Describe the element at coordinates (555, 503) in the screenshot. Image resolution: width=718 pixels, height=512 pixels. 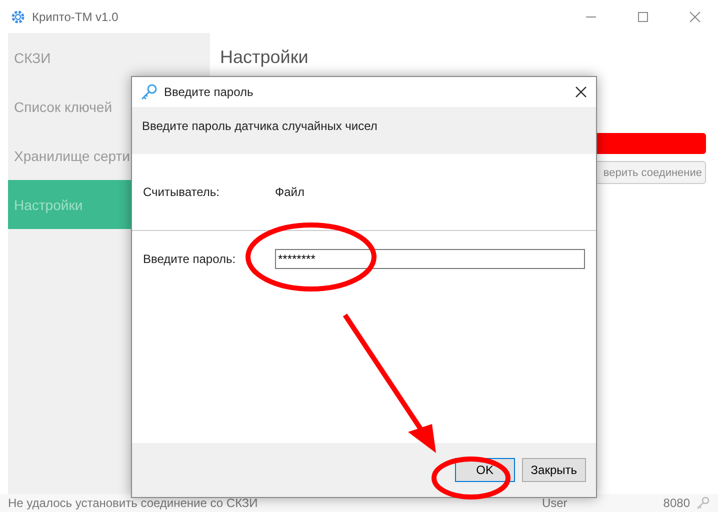
I see `user-label: User` at that location.